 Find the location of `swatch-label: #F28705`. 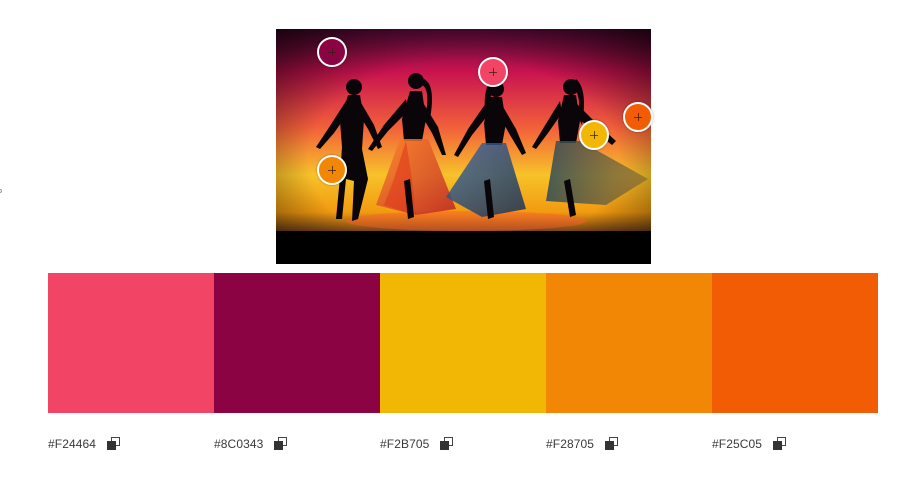

swatch-label: #F28705 is located at coordinates (629, 444).